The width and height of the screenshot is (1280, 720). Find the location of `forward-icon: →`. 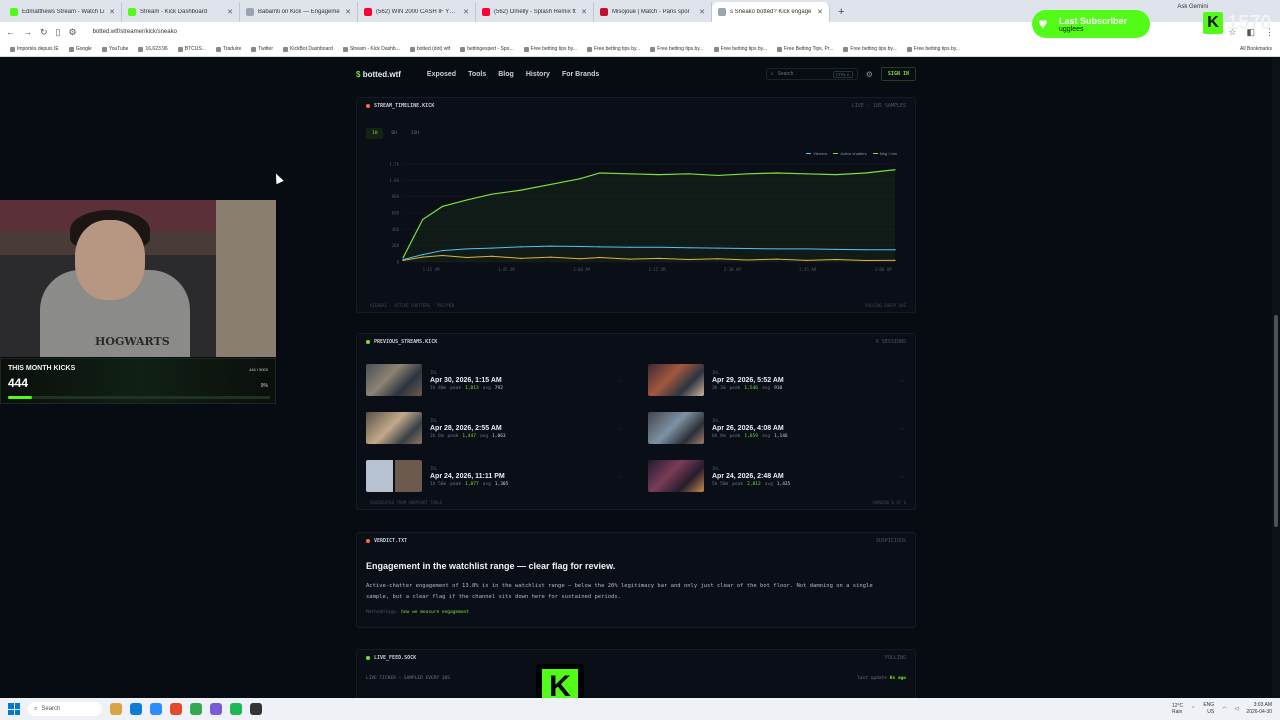

forward-icon: → is located at coordinates (27, 32).